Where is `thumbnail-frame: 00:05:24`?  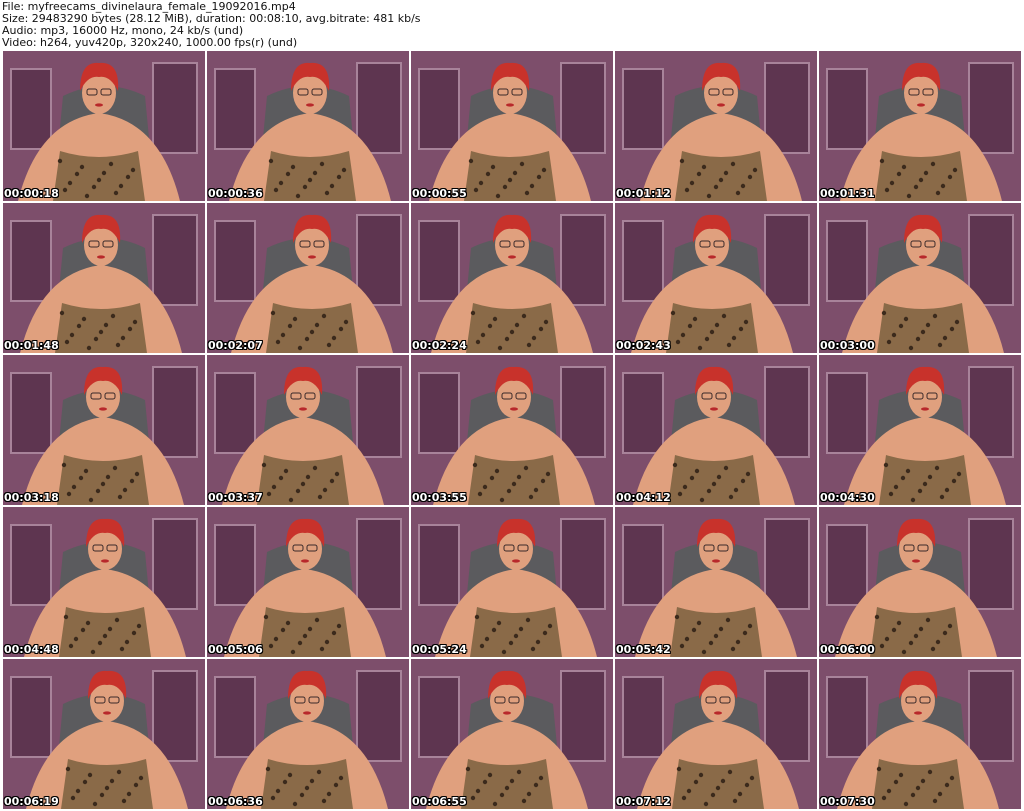
thumbnail-frame: 00:05:24 is located at coordinates (512, 582).